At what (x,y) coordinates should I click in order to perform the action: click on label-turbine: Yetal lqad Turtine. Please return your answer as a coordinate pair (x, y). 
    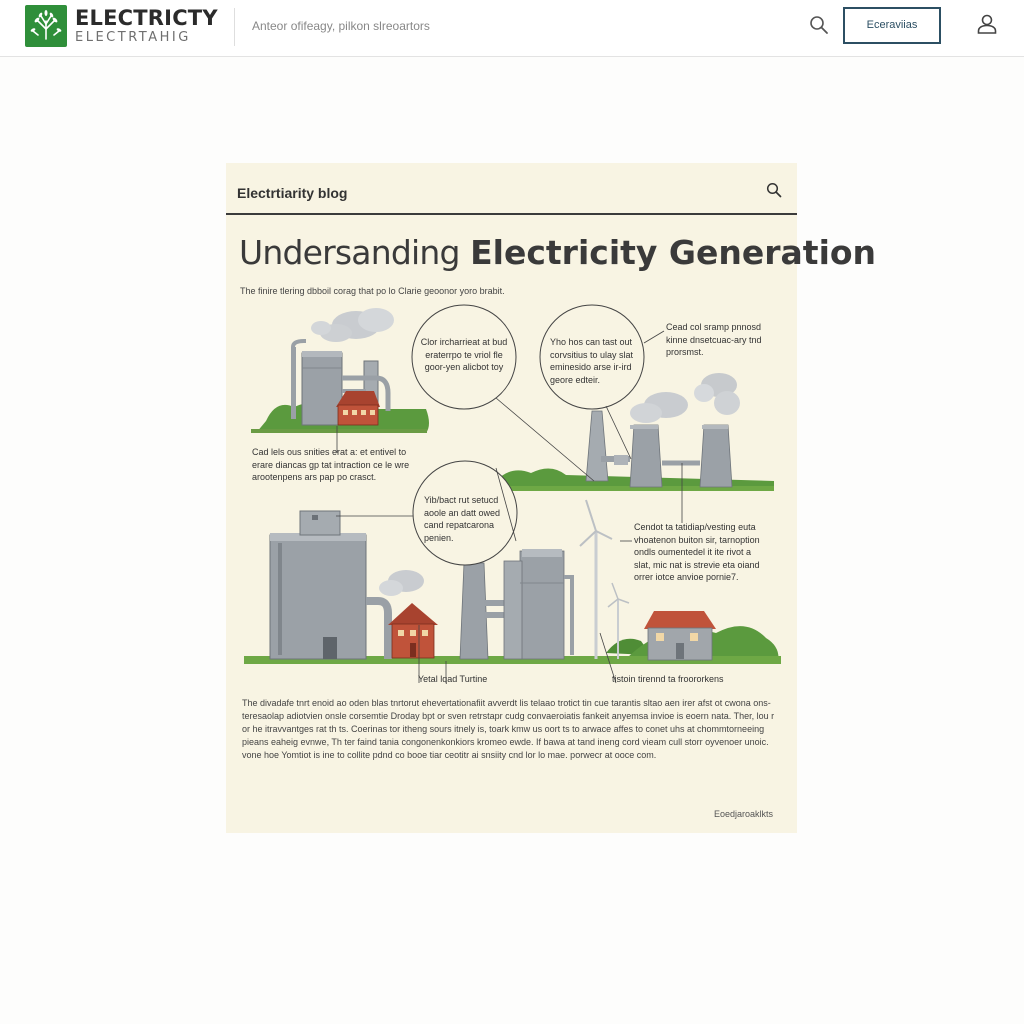
    Looking at the image, I should click on (453, 679).